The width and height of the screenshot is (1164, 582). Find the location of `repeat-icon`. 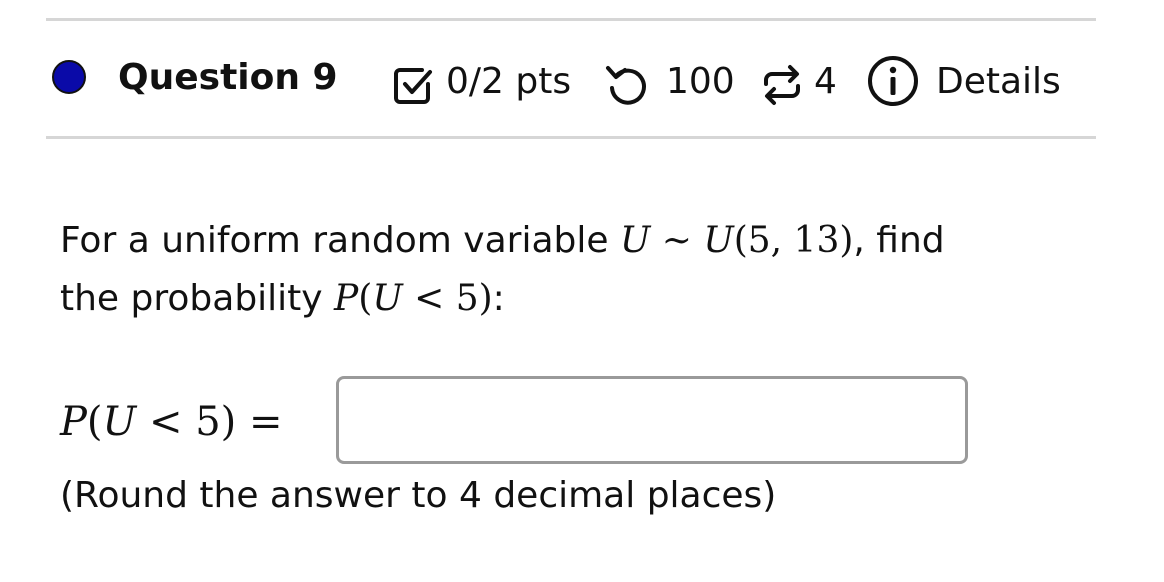

repeat-icon is located at coordinates (782, 85).